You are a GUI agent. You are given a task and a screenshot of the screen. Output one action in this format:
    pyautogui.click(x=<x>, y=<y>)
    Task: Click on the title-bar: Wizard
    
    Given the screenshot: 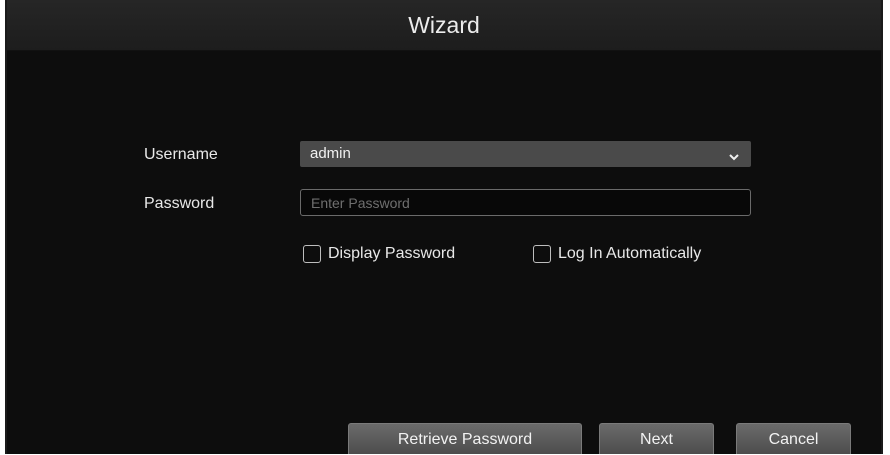 What is the action you would take?
    pyautogui.click(x=444, y=25)
    